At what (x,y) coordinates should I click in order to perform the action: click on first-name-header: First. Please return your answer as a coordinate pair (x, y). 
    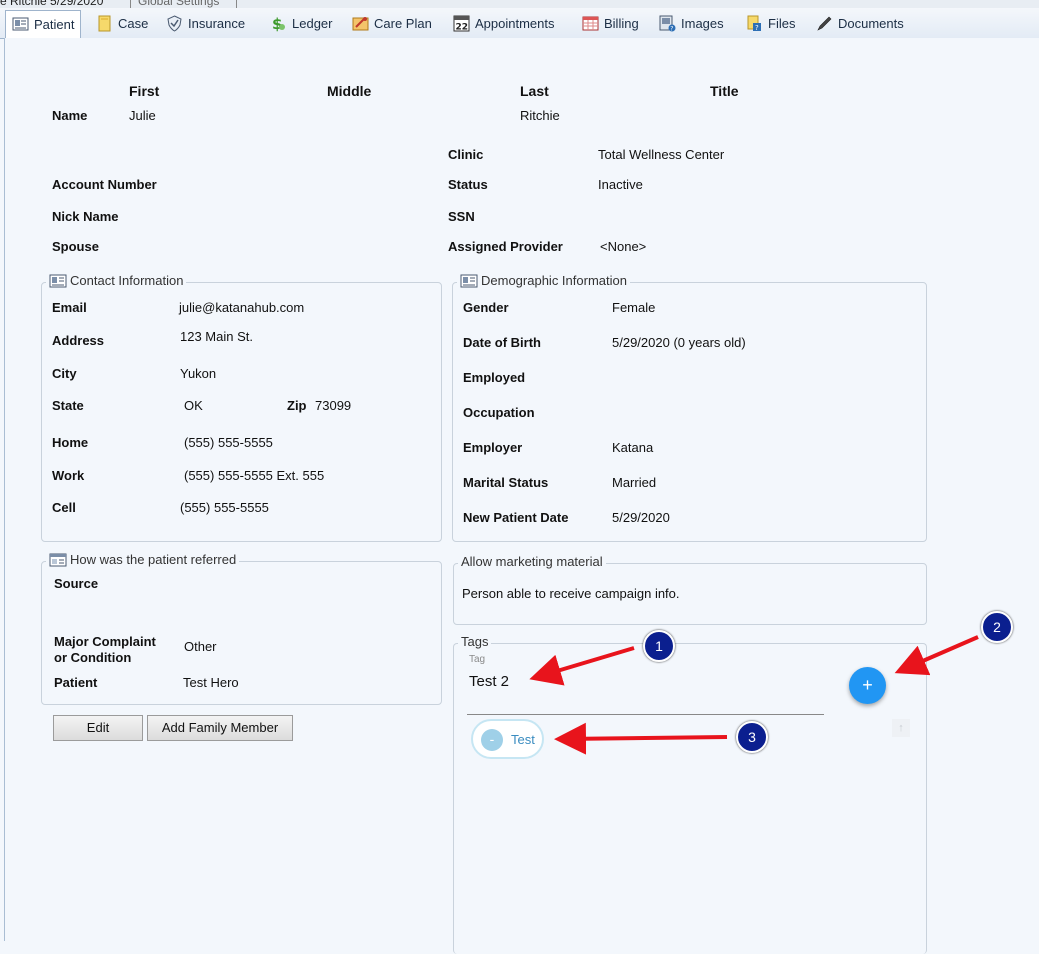
    Looking at the image, I should click on (144, 91).